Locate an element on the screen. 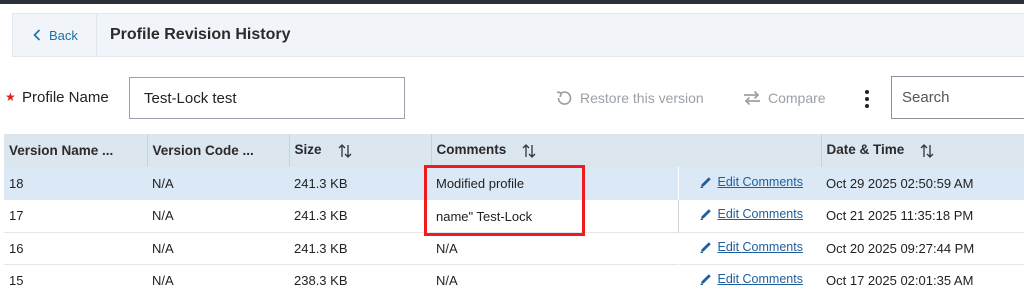 The image size is (1024, 295). kebab-menu-icon is located at coordinates (867, 99).